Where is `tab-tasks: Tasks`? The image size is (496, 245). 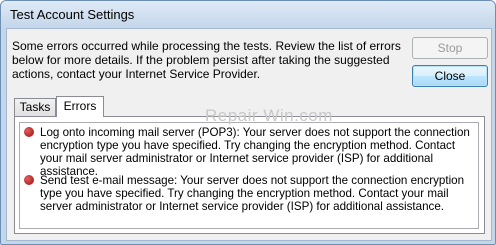 tab-tasks: Tasks is located at coordinates (35, 107).